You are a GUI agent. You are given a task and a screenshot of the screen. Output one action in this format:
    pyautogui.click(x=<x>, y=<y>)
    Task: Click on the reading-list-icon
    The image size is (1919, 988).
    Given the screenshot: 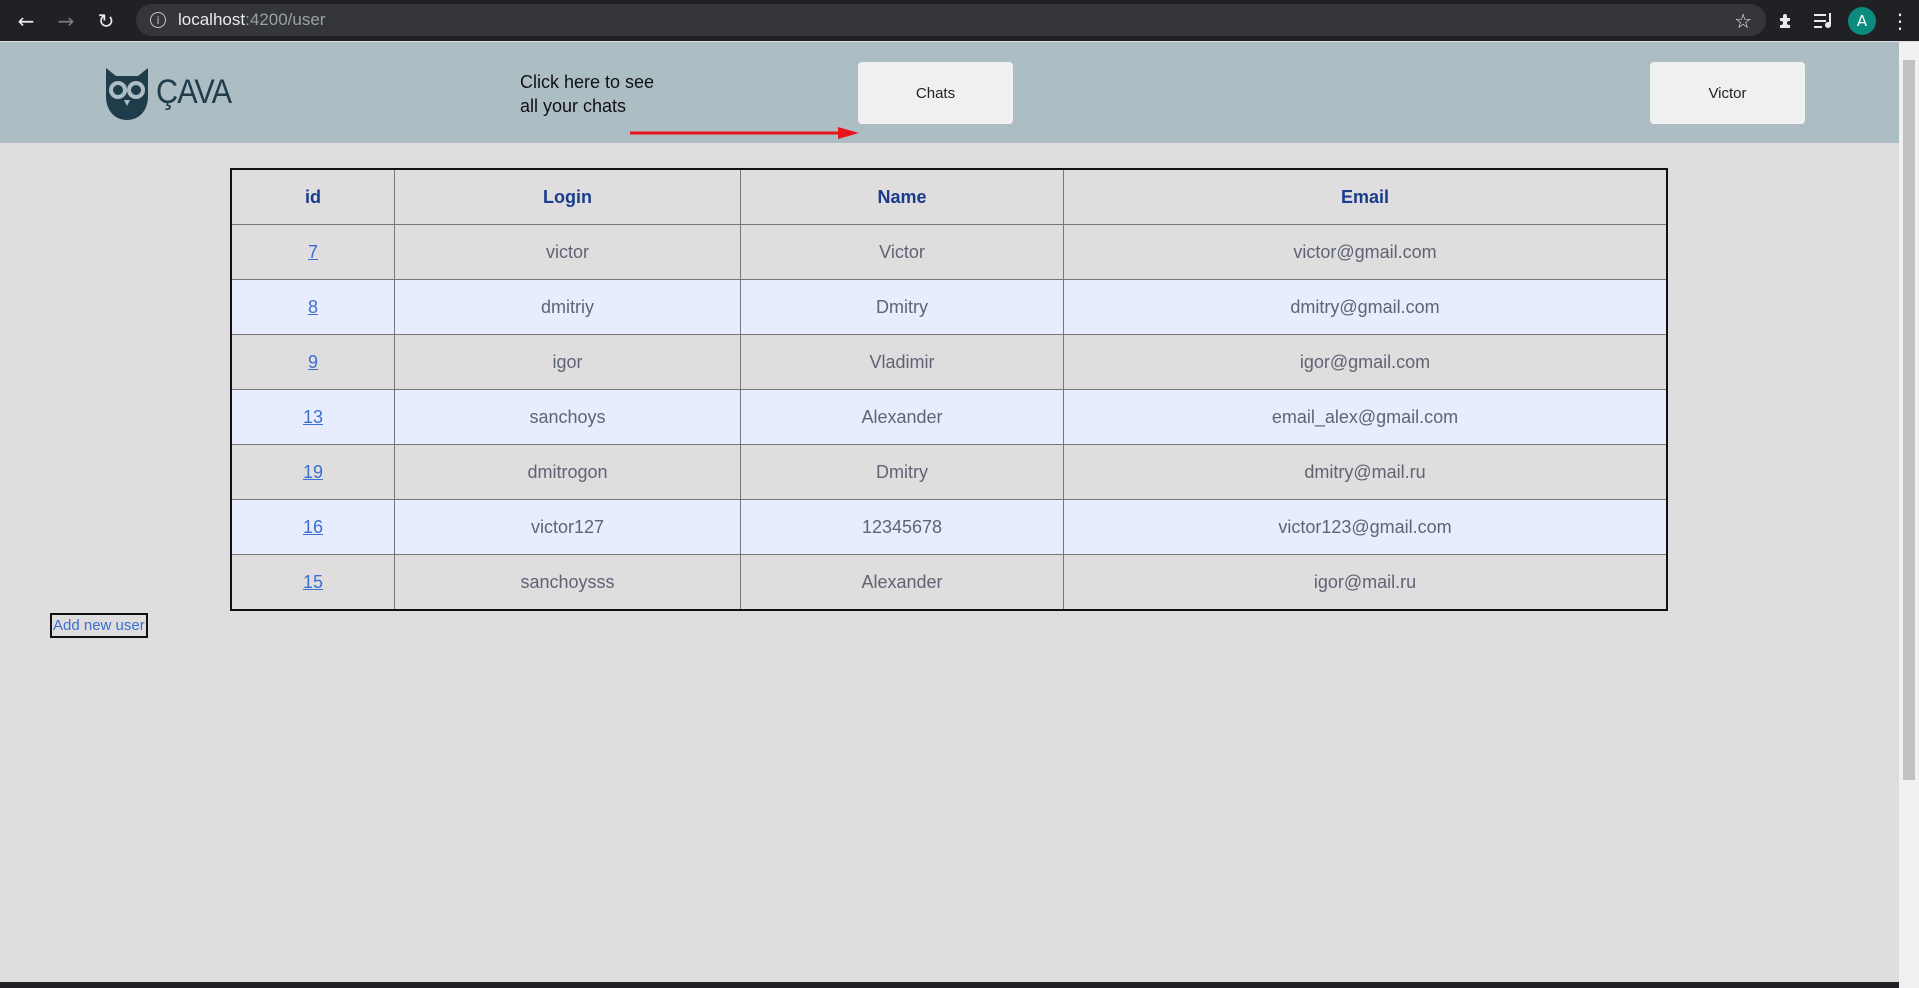 What is the action you would take?
    pyautogui.click(x=1824, y=21)
    